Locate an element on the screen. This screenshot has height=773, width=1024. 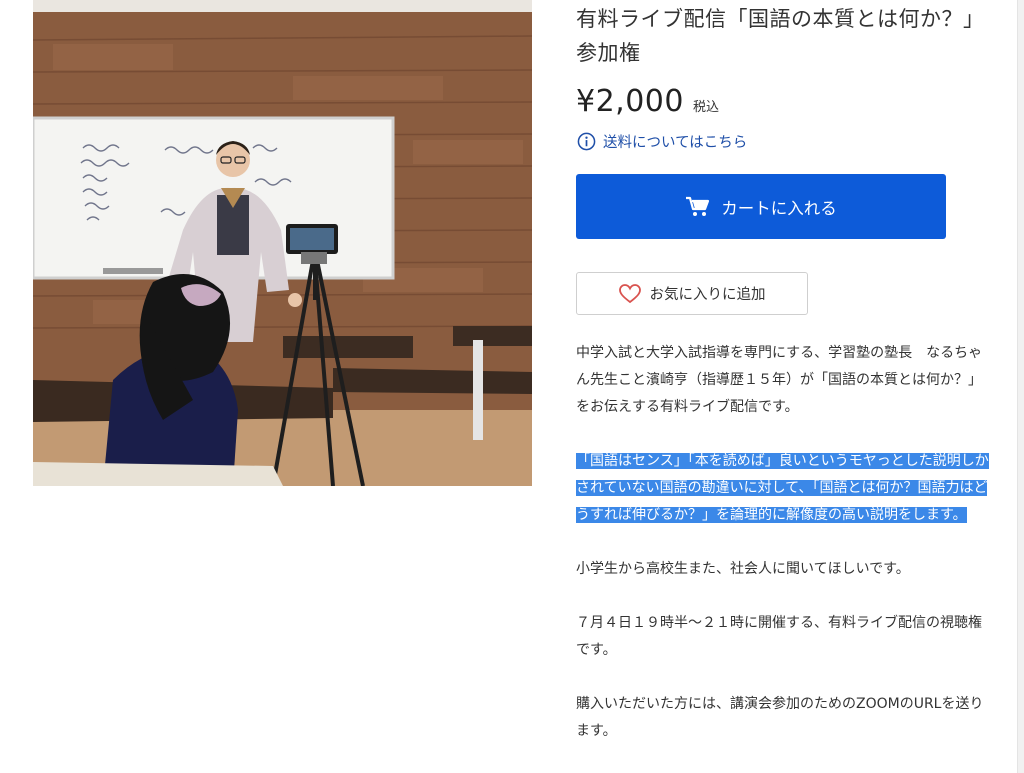
product-price: ¥2,000 is located at coordinates (630, 101).